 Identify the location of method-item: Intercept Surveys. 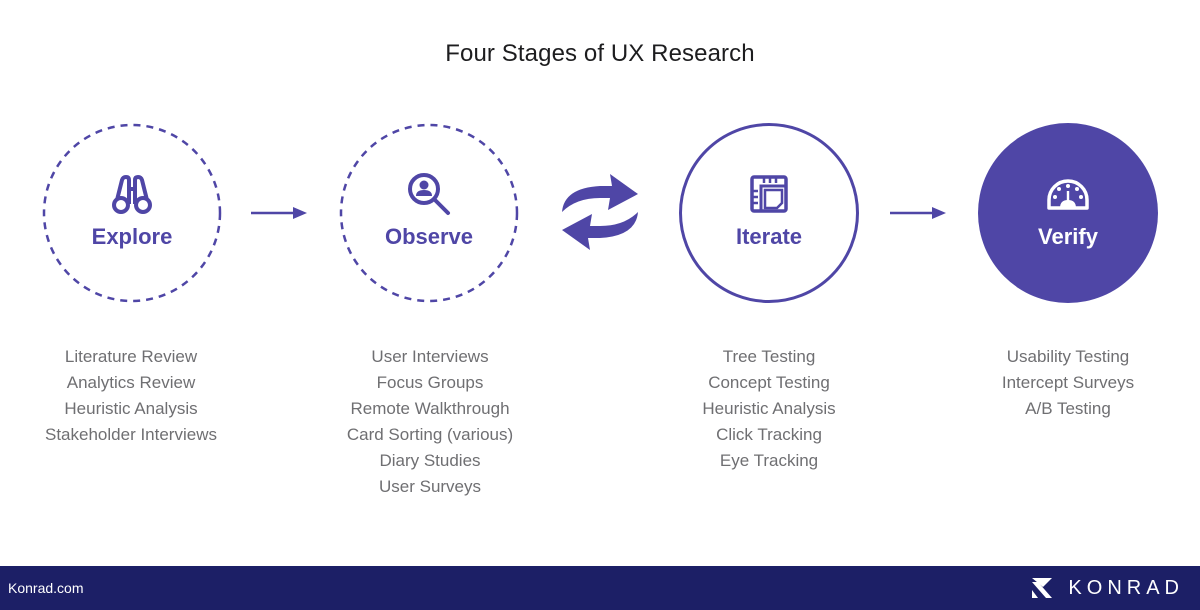
(1068, 382).